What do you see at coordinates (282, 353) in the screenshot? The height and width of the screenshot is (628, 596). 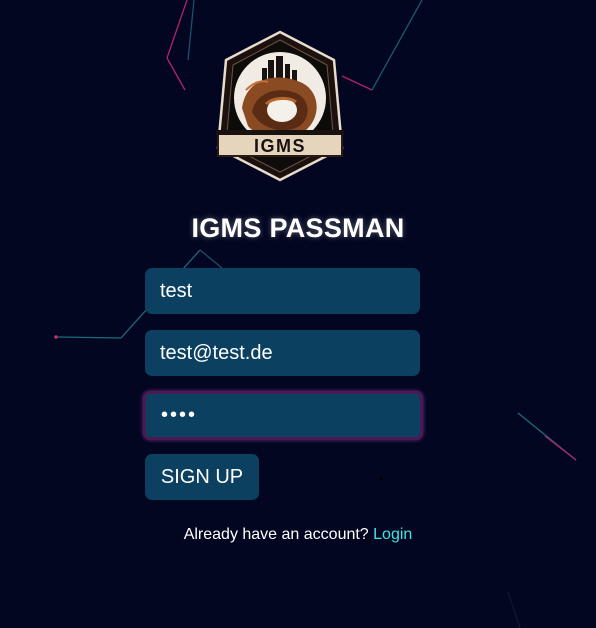 I see `email-field` at bounding box center [282, 353].